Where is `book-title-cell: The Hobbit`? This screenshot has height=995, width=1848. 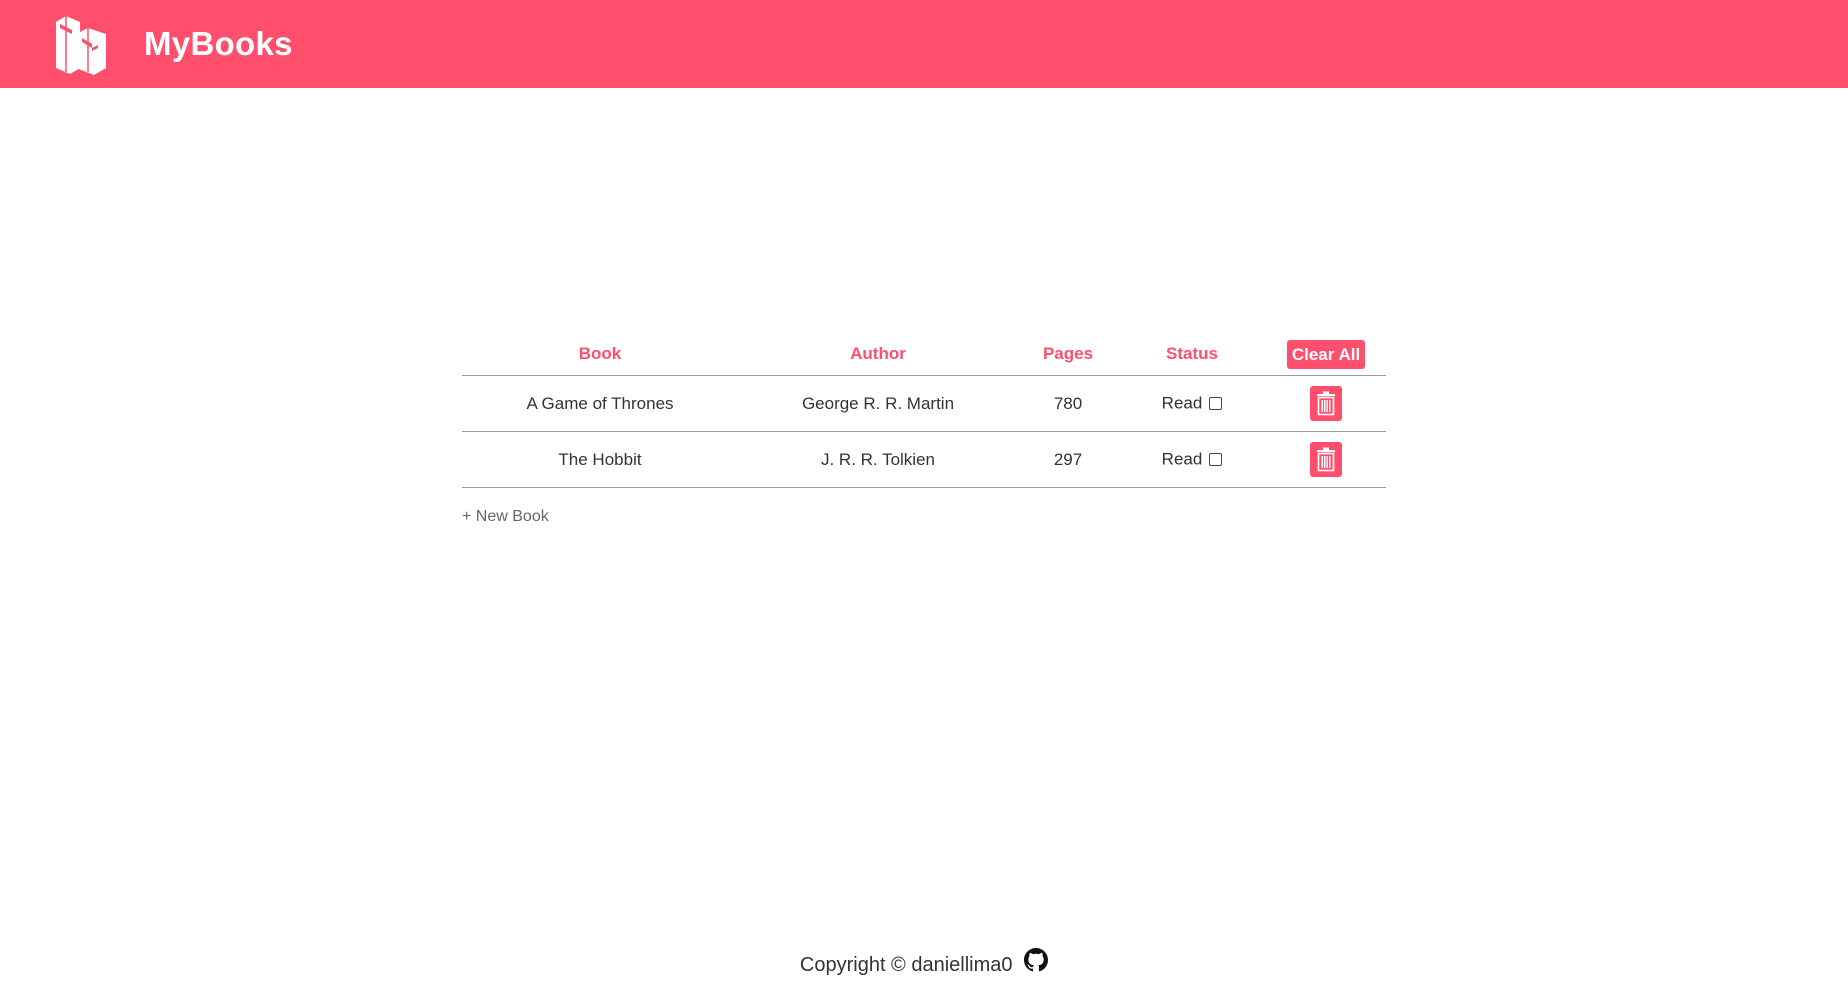
book-title-cell: The Hobbit is located at coordinates (600, 459).